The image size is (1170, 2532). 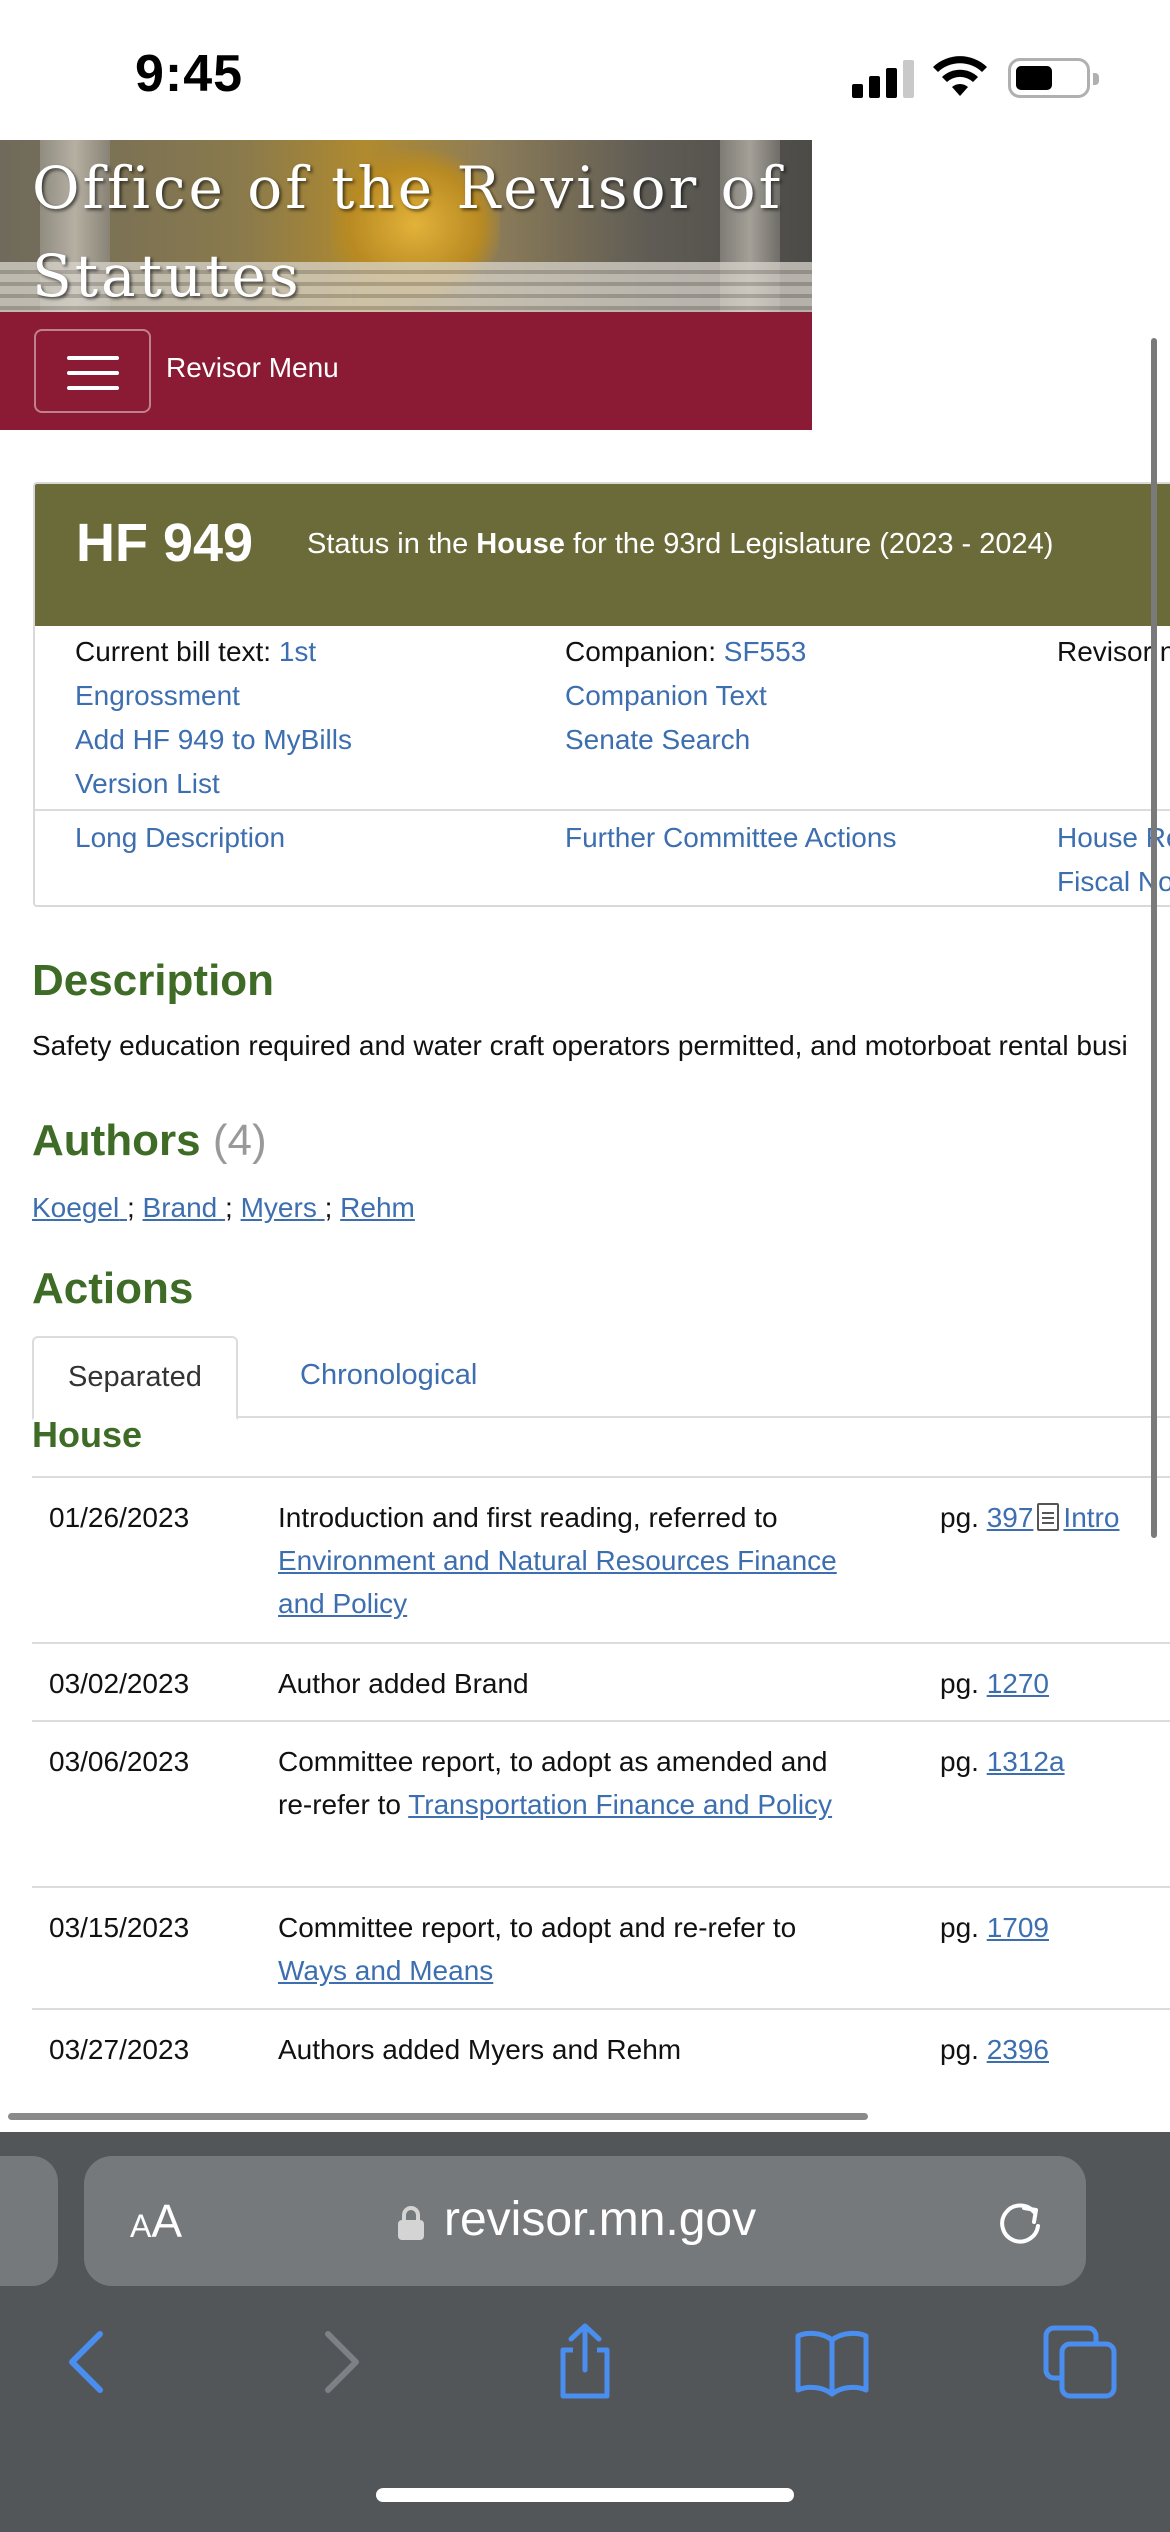 I want to click on committee-link: Ways and Means, so click(x=385, y=1970).